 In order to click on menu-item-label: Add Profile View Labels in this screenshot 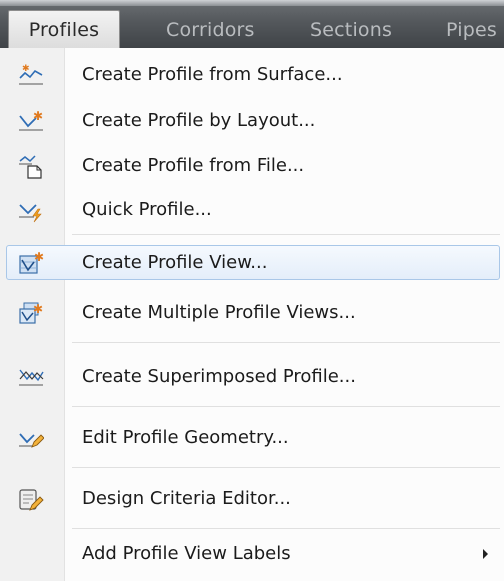, I will do `click(186, 553)`.